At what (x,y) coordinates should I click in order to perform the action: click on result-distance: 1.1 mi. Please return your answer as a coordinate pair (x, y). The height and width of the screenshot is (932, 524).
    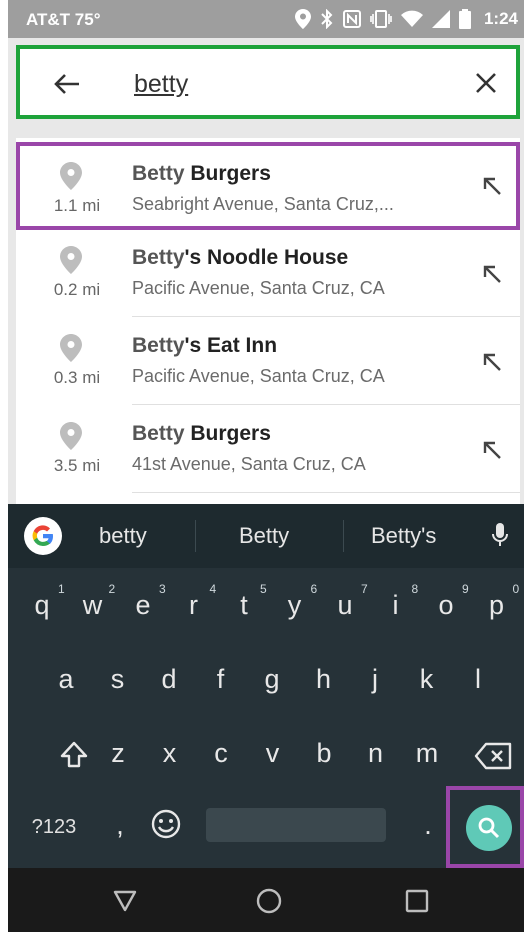
    Looking at the image, I should click on (77, 205).